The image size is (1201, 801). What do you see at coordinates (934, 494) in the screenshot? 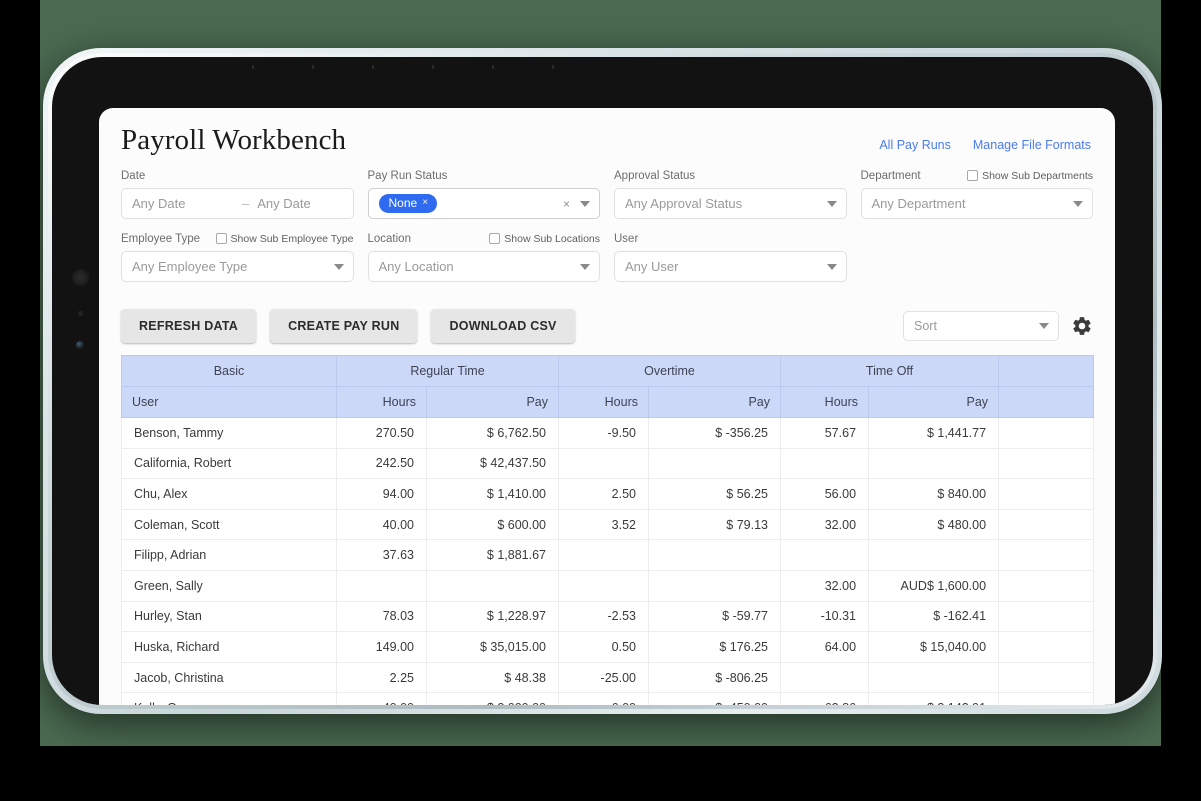
I see `cell-to-pay: $ 840.00` at bounding box center [934, 494].